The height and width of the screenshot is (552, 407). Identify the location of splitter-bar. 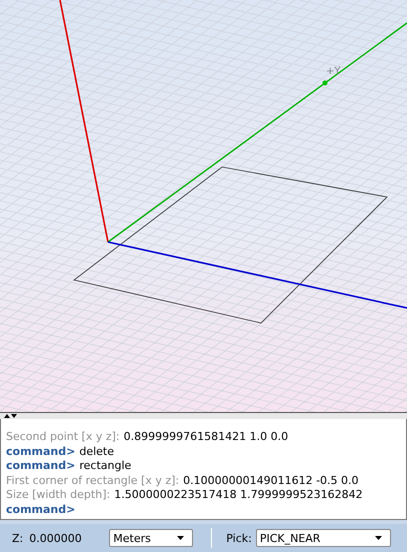
(203, 415).